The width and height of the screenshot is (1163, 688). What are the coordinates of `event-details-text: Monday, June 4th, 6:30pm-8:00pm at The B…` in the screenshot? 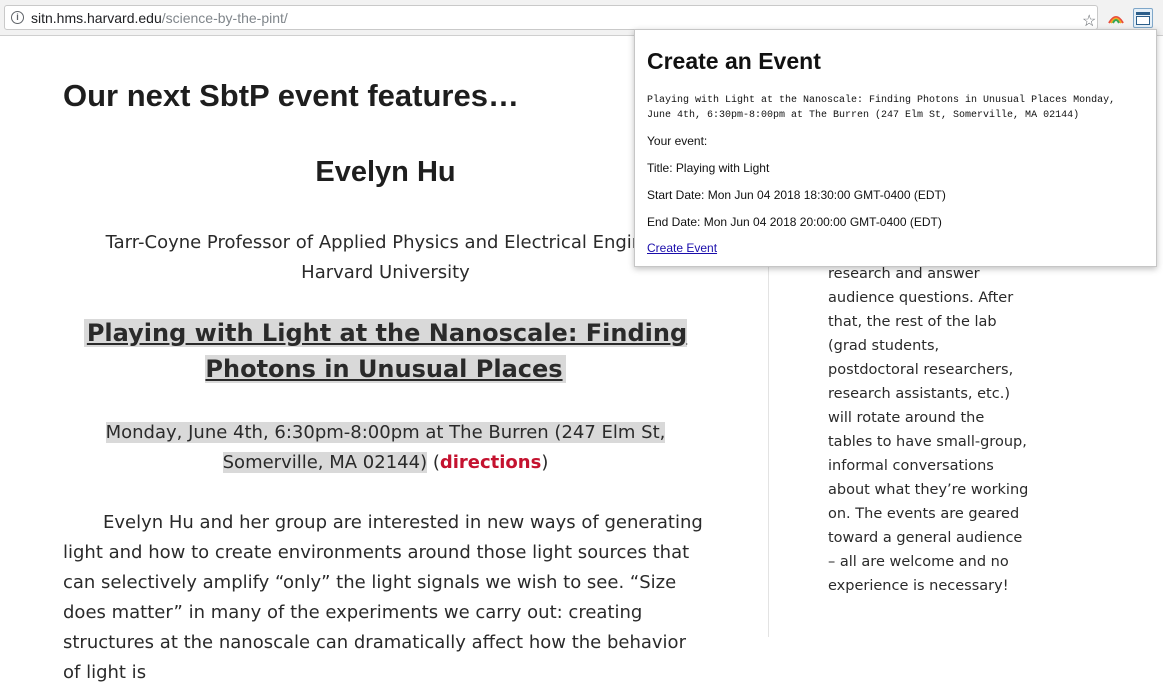 It's located at (385, 447).